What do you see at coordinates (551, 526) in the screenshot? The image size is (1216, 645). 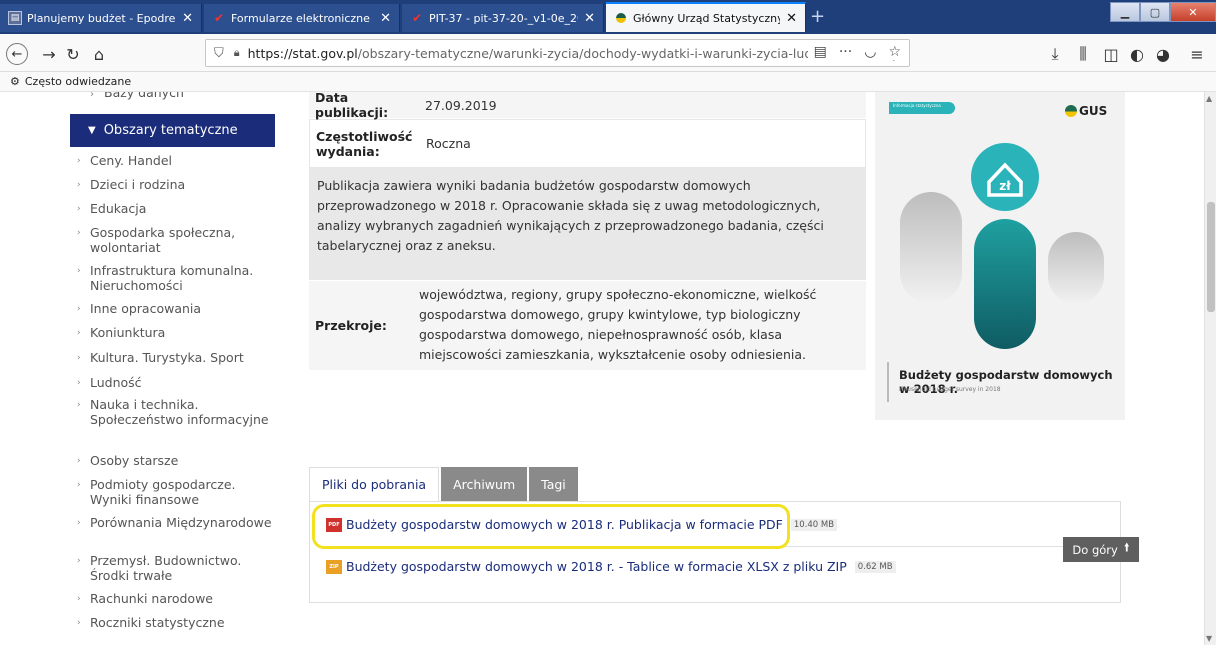 I see `annotation-highlight` at bounding box center [551, 526].